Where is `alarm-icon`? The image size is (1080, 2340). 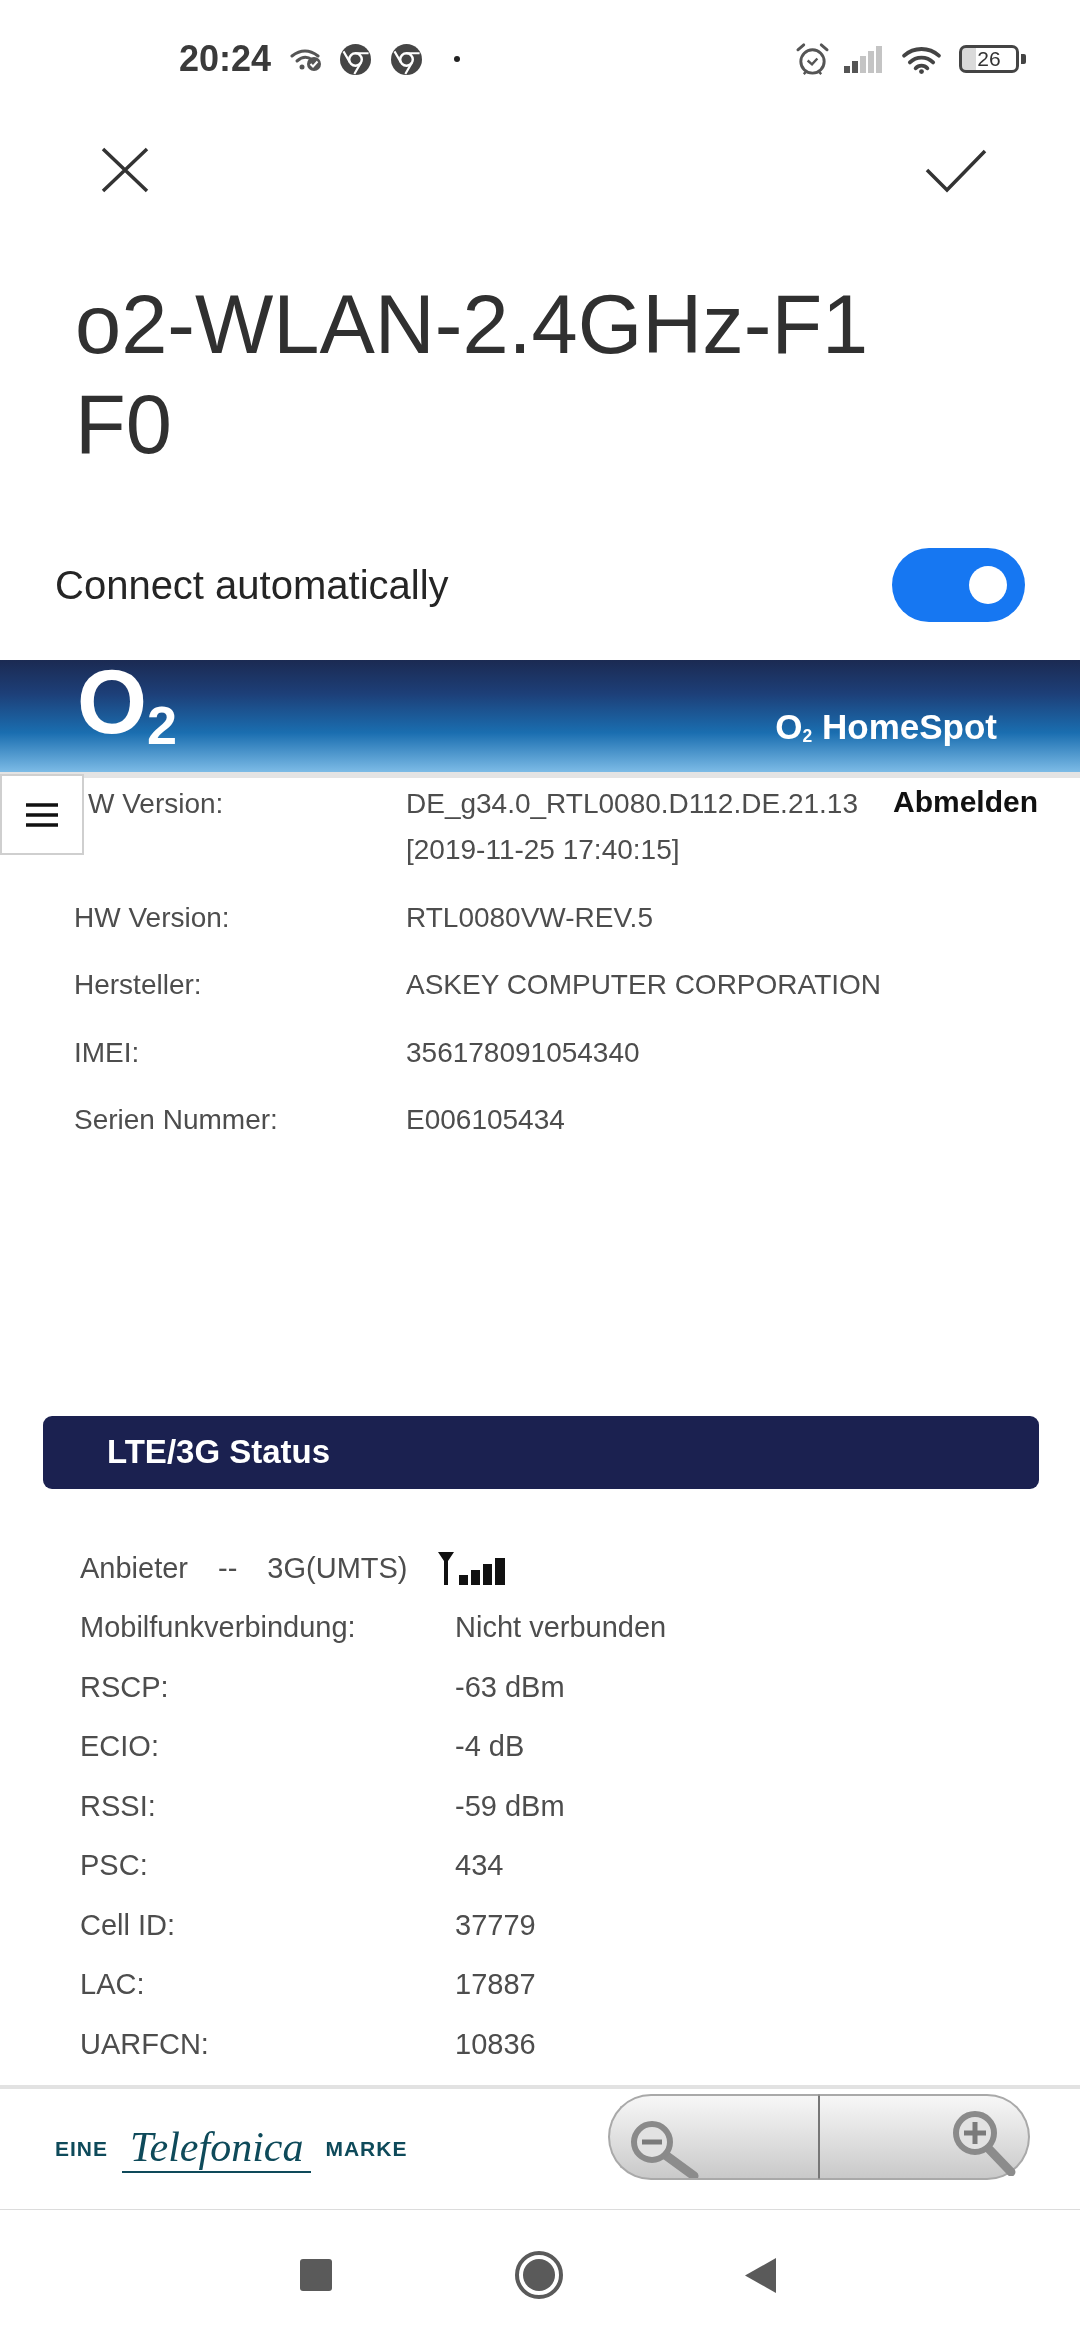 alarm-icon is located at coordinates (812, 59).